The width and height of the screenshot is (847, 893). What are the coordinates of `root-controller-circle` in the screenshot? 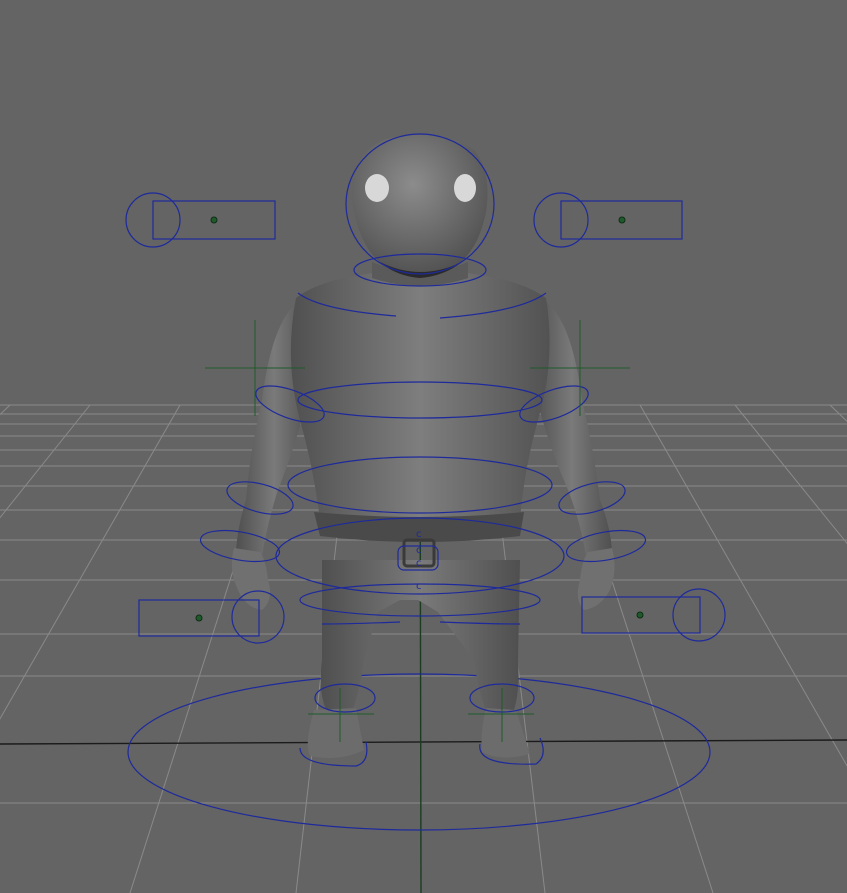 It's located at (419, 752).